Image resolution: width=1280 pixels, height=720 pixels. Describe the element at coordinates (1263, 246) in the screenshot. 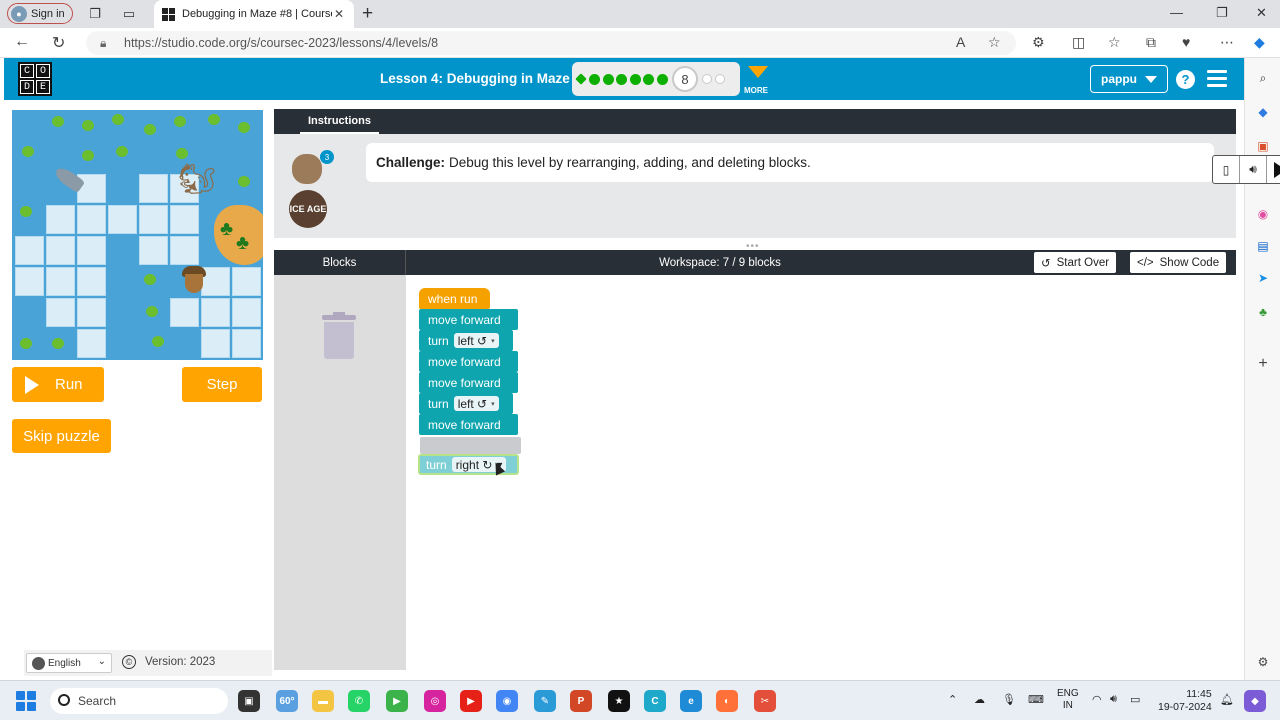

I see `sidebar-outlook-icon: ▤` at that location.